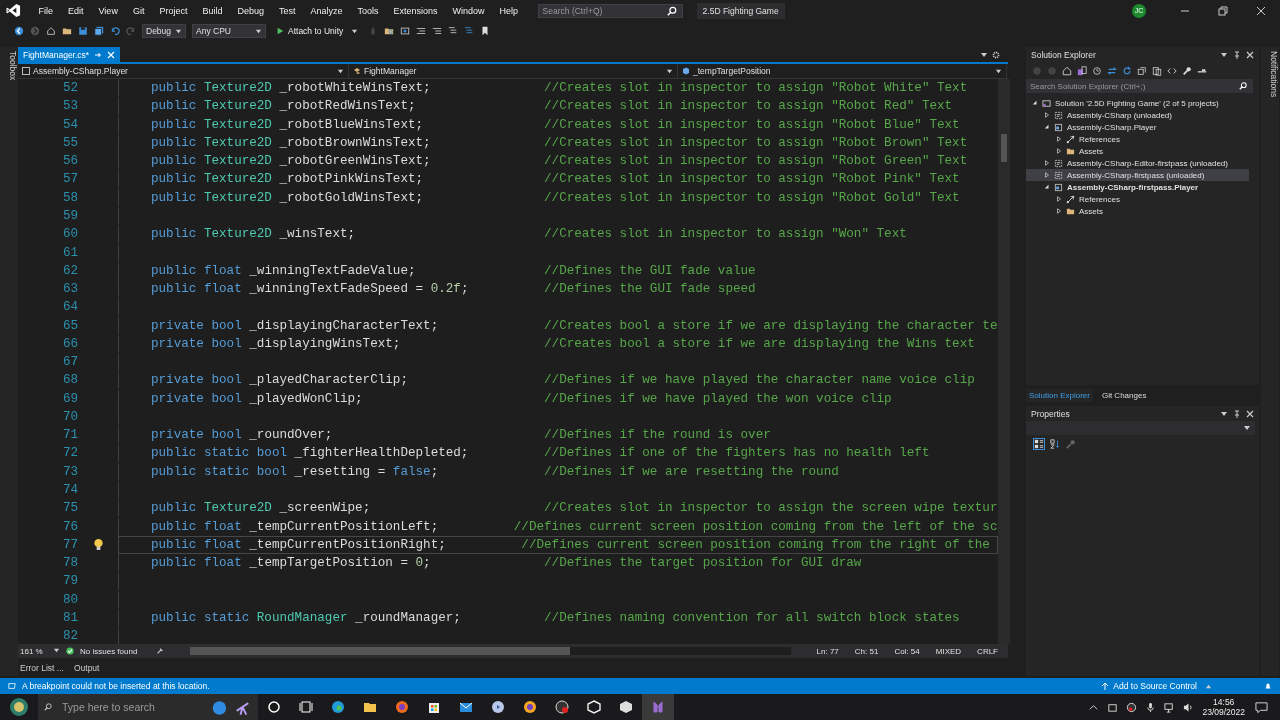 The height and width of the screenshot is (720, 1280). What do you see at coordinates (1139, 86) in the screenshot?
I see `solution-search-field: Search Solution Explorer (Ctrl+;)` at bounding box center [1139, 86].